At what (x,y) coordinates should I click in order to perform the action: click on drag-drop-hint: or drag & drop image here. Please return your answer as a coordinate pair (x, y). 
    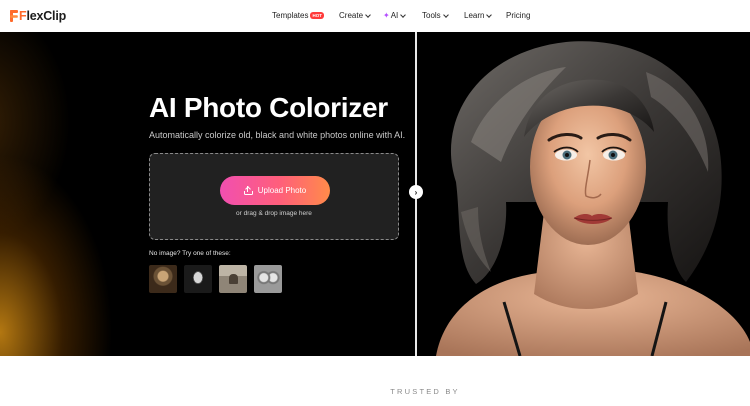
    Looking at the image, I should click on (274, 213).